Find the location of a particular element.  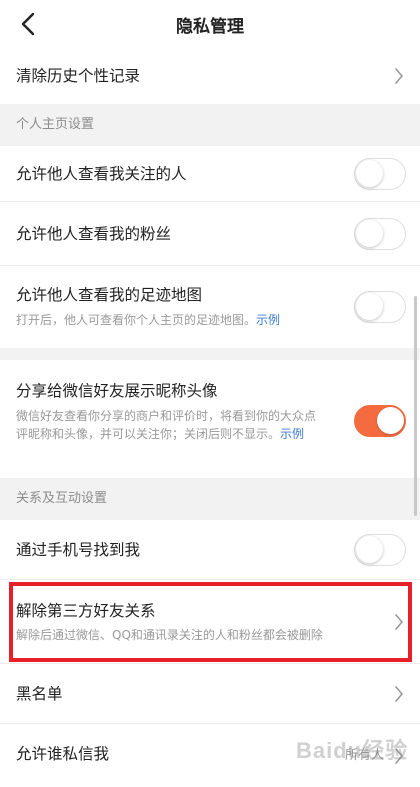

allow-fans-toggle is located at coordinates (380, 233).